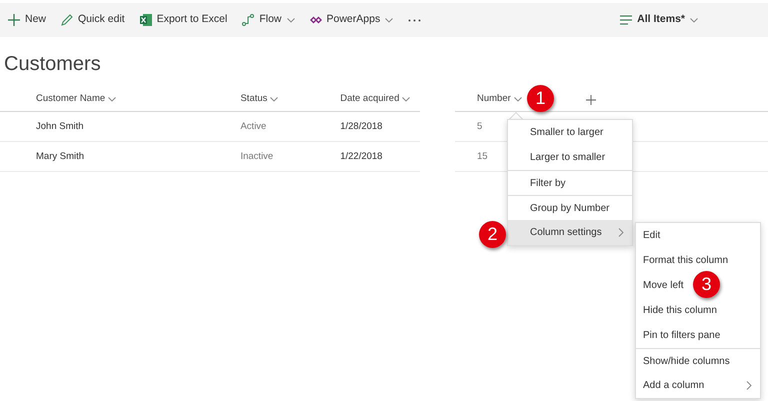 This screenshot has height=401, width=768. Describe the element at coordinates (27, 20) in the screenshot. I see `toolbar-button: New` at that location.